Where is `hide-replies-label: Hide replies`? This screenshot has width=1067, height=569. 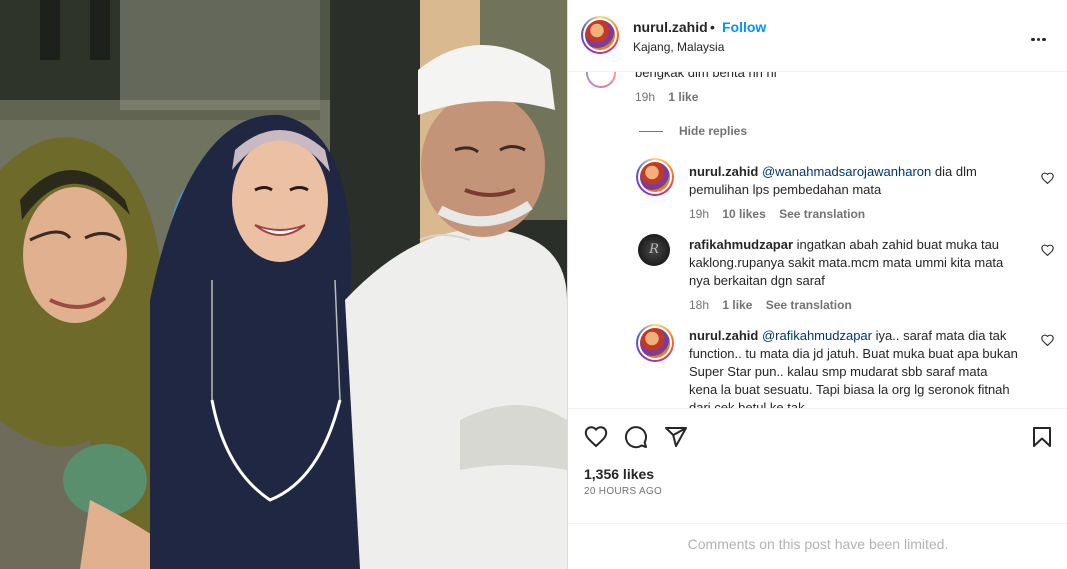
hide-replies-label: Hide replies is located at coordinates (713, 131).